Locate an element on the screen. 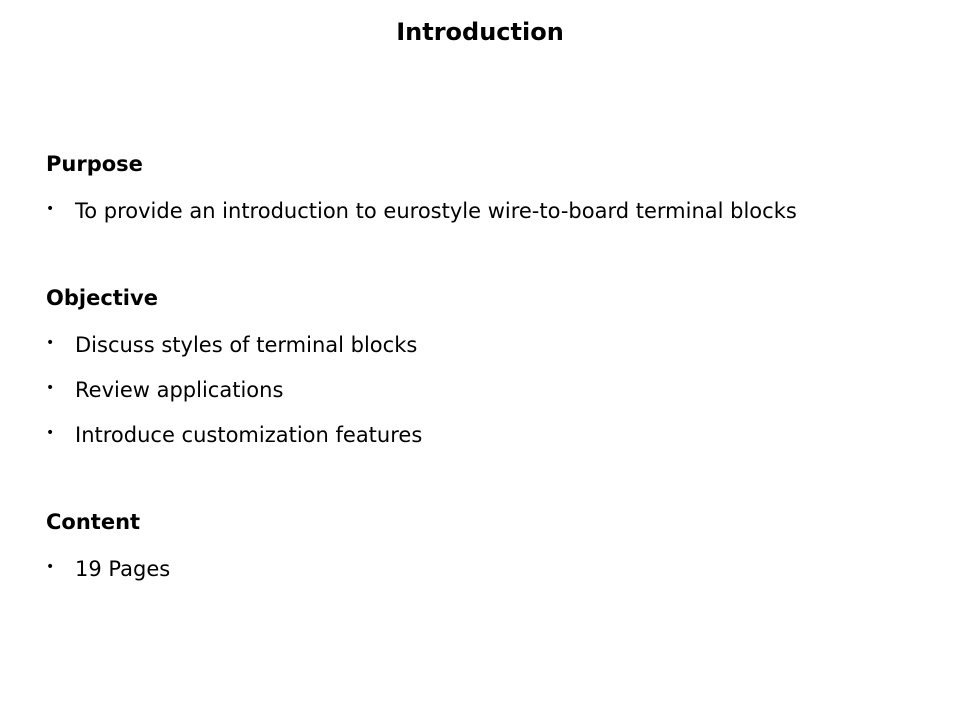  bullet-text: Review applications is located at coordinates (179, 390).